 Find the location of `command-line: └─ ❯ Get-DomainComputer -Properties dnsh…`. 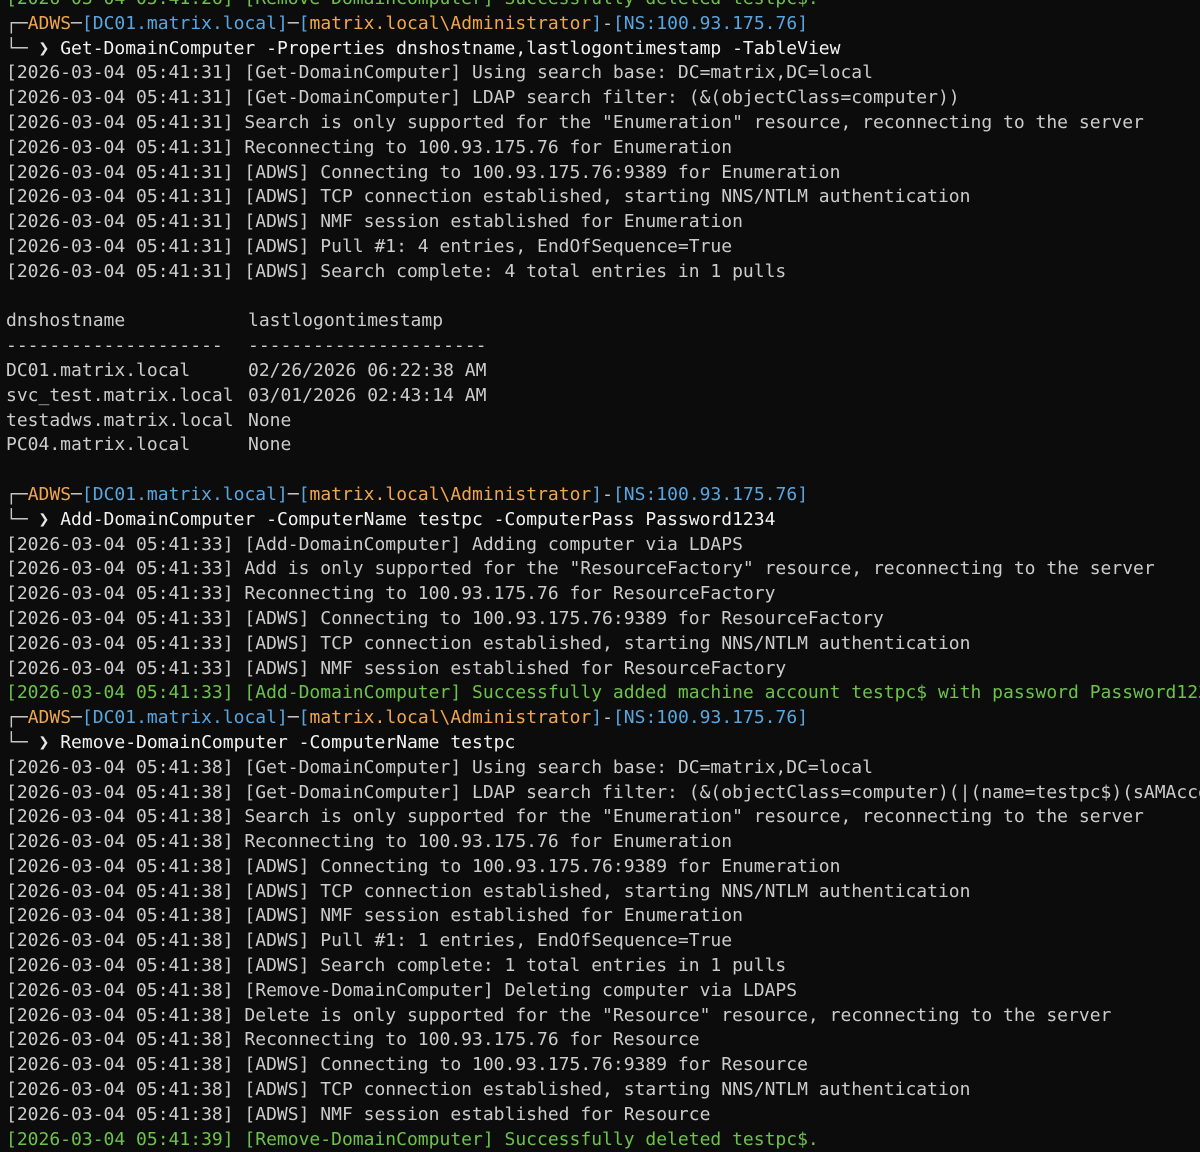

command-line: └─ ❯ Get-DomainComputer -Properties dnsh… is located at coordinates (603, 49).